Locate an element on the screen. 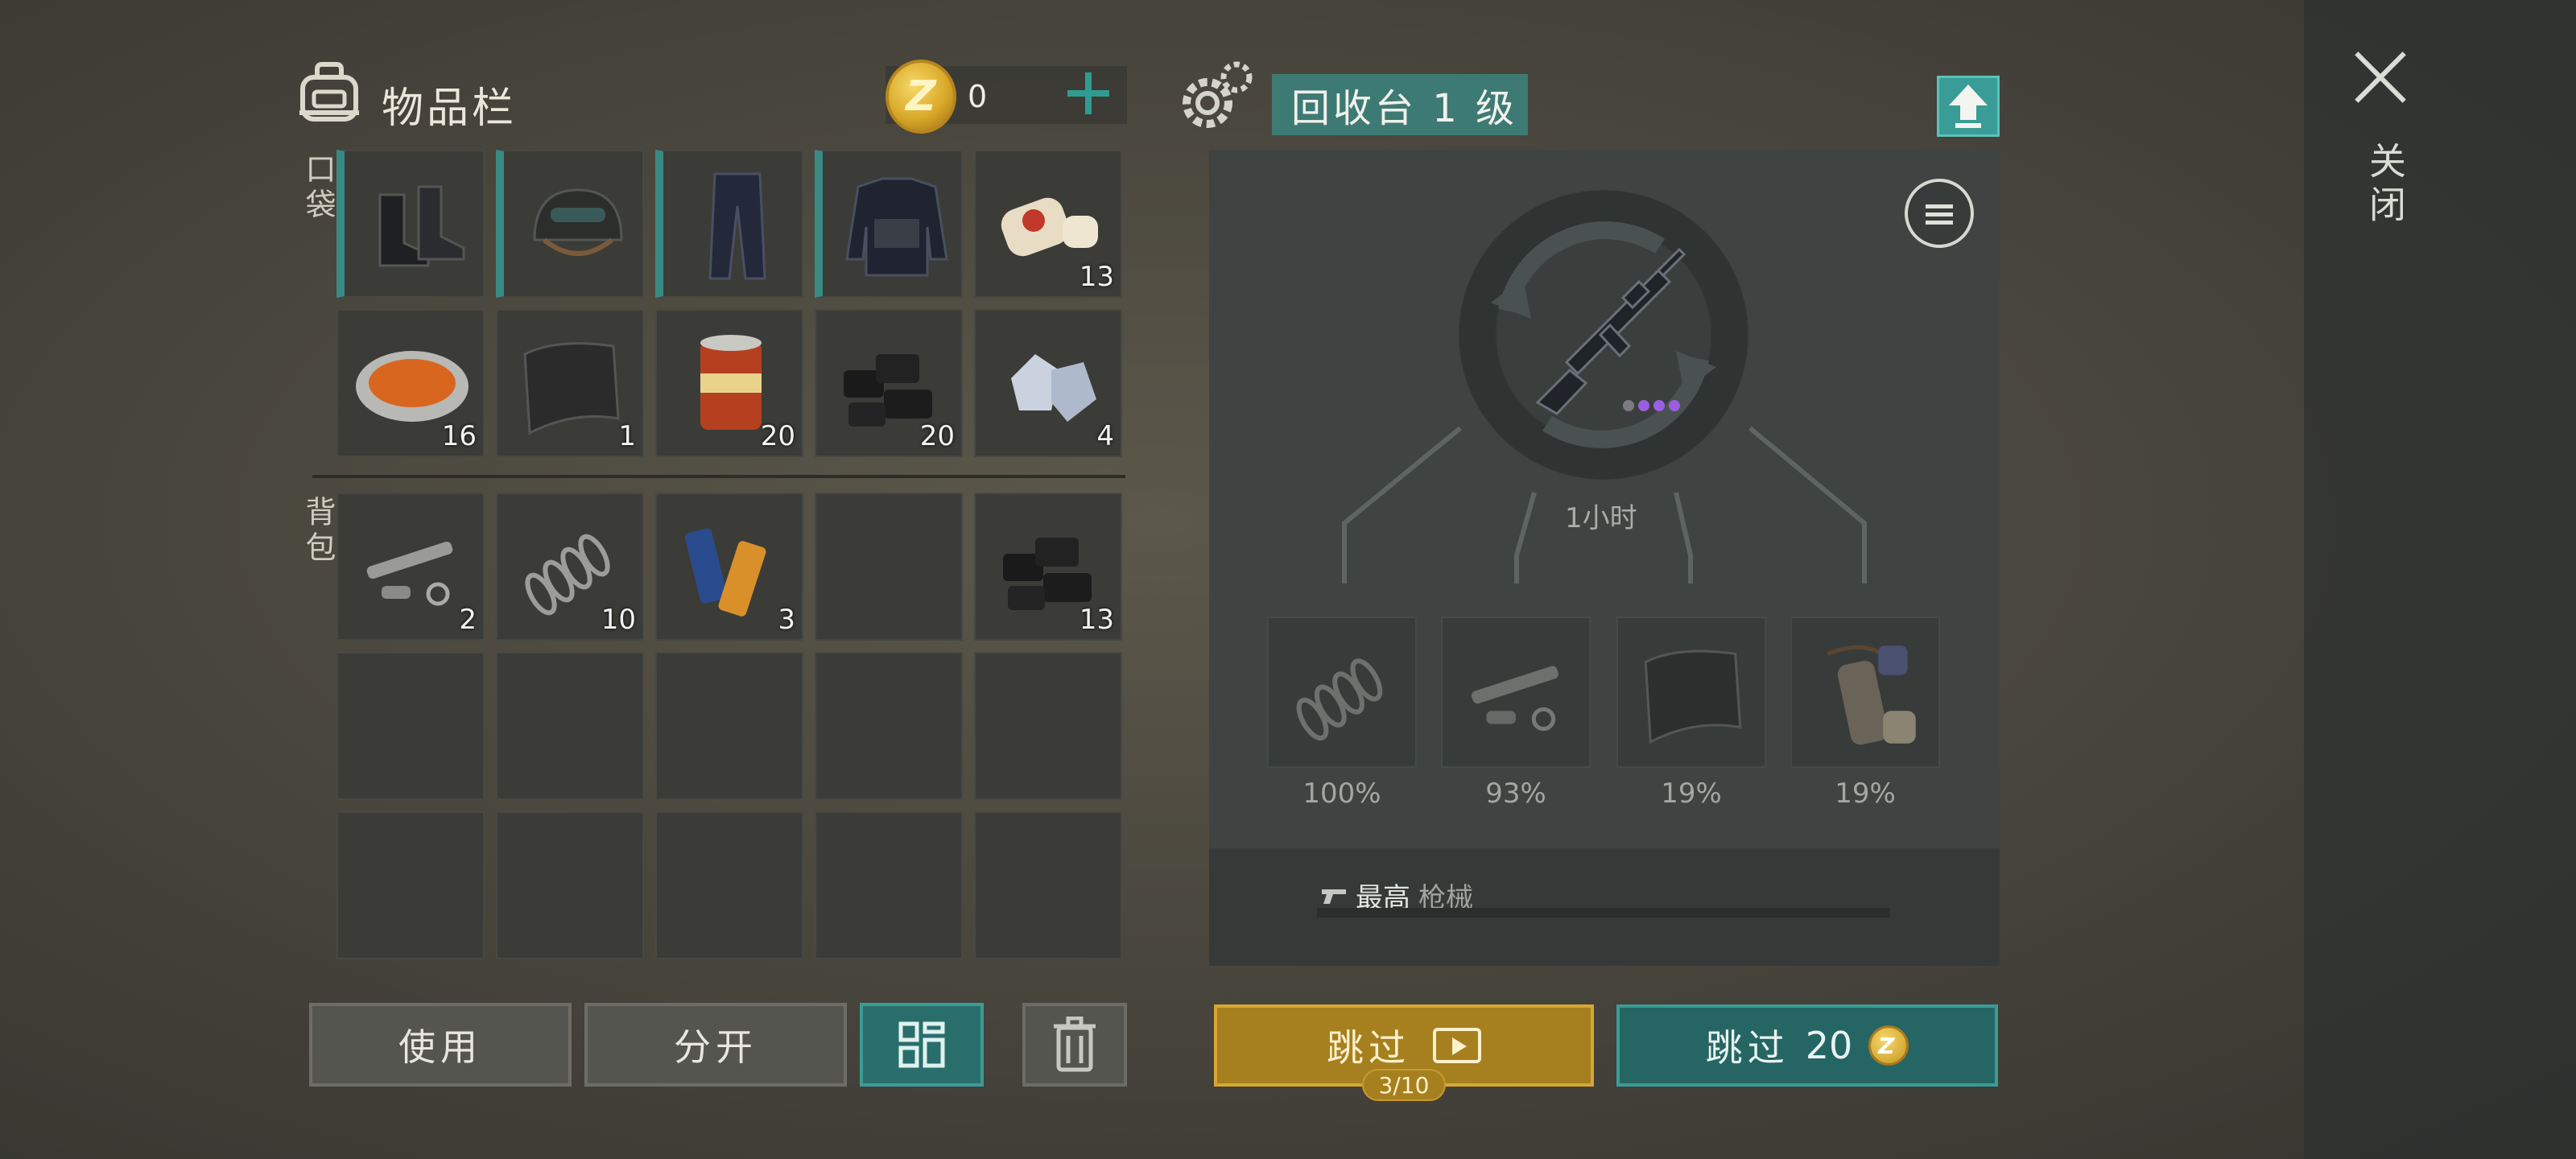 The image size is (2576, 1159). inventory-slot-crystals: 4 is located at coordinates (1048, 383).